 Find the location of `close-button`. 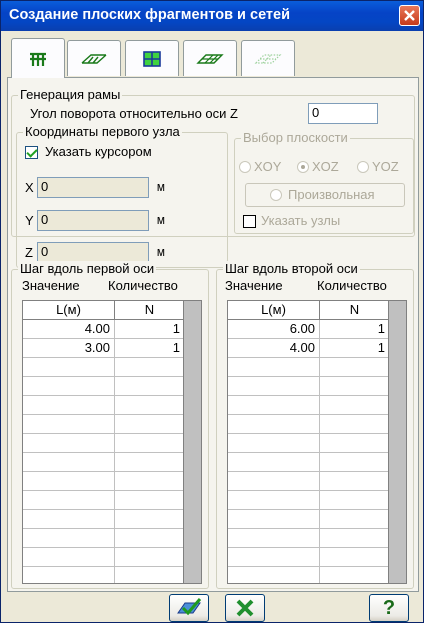

close-button is located at coordinates (409, 15).